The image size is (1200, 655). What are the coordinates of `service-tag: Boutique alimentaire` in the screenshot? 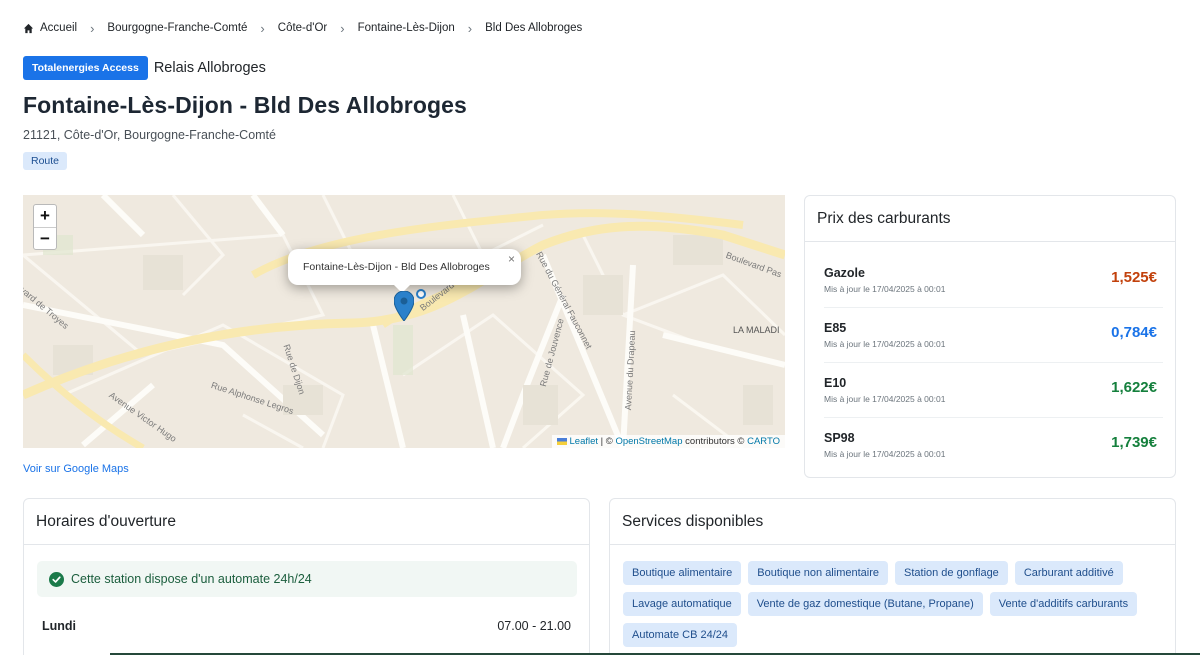 It's located at (682, 573).